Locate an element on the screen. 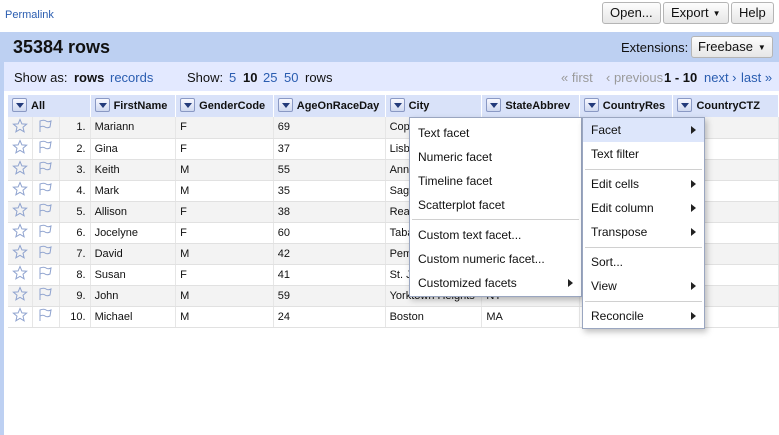 Image resolution: width=779 pixels, height=435 pixels. text-filter-menu-item: Text filter is located at coordinates (643, 154).